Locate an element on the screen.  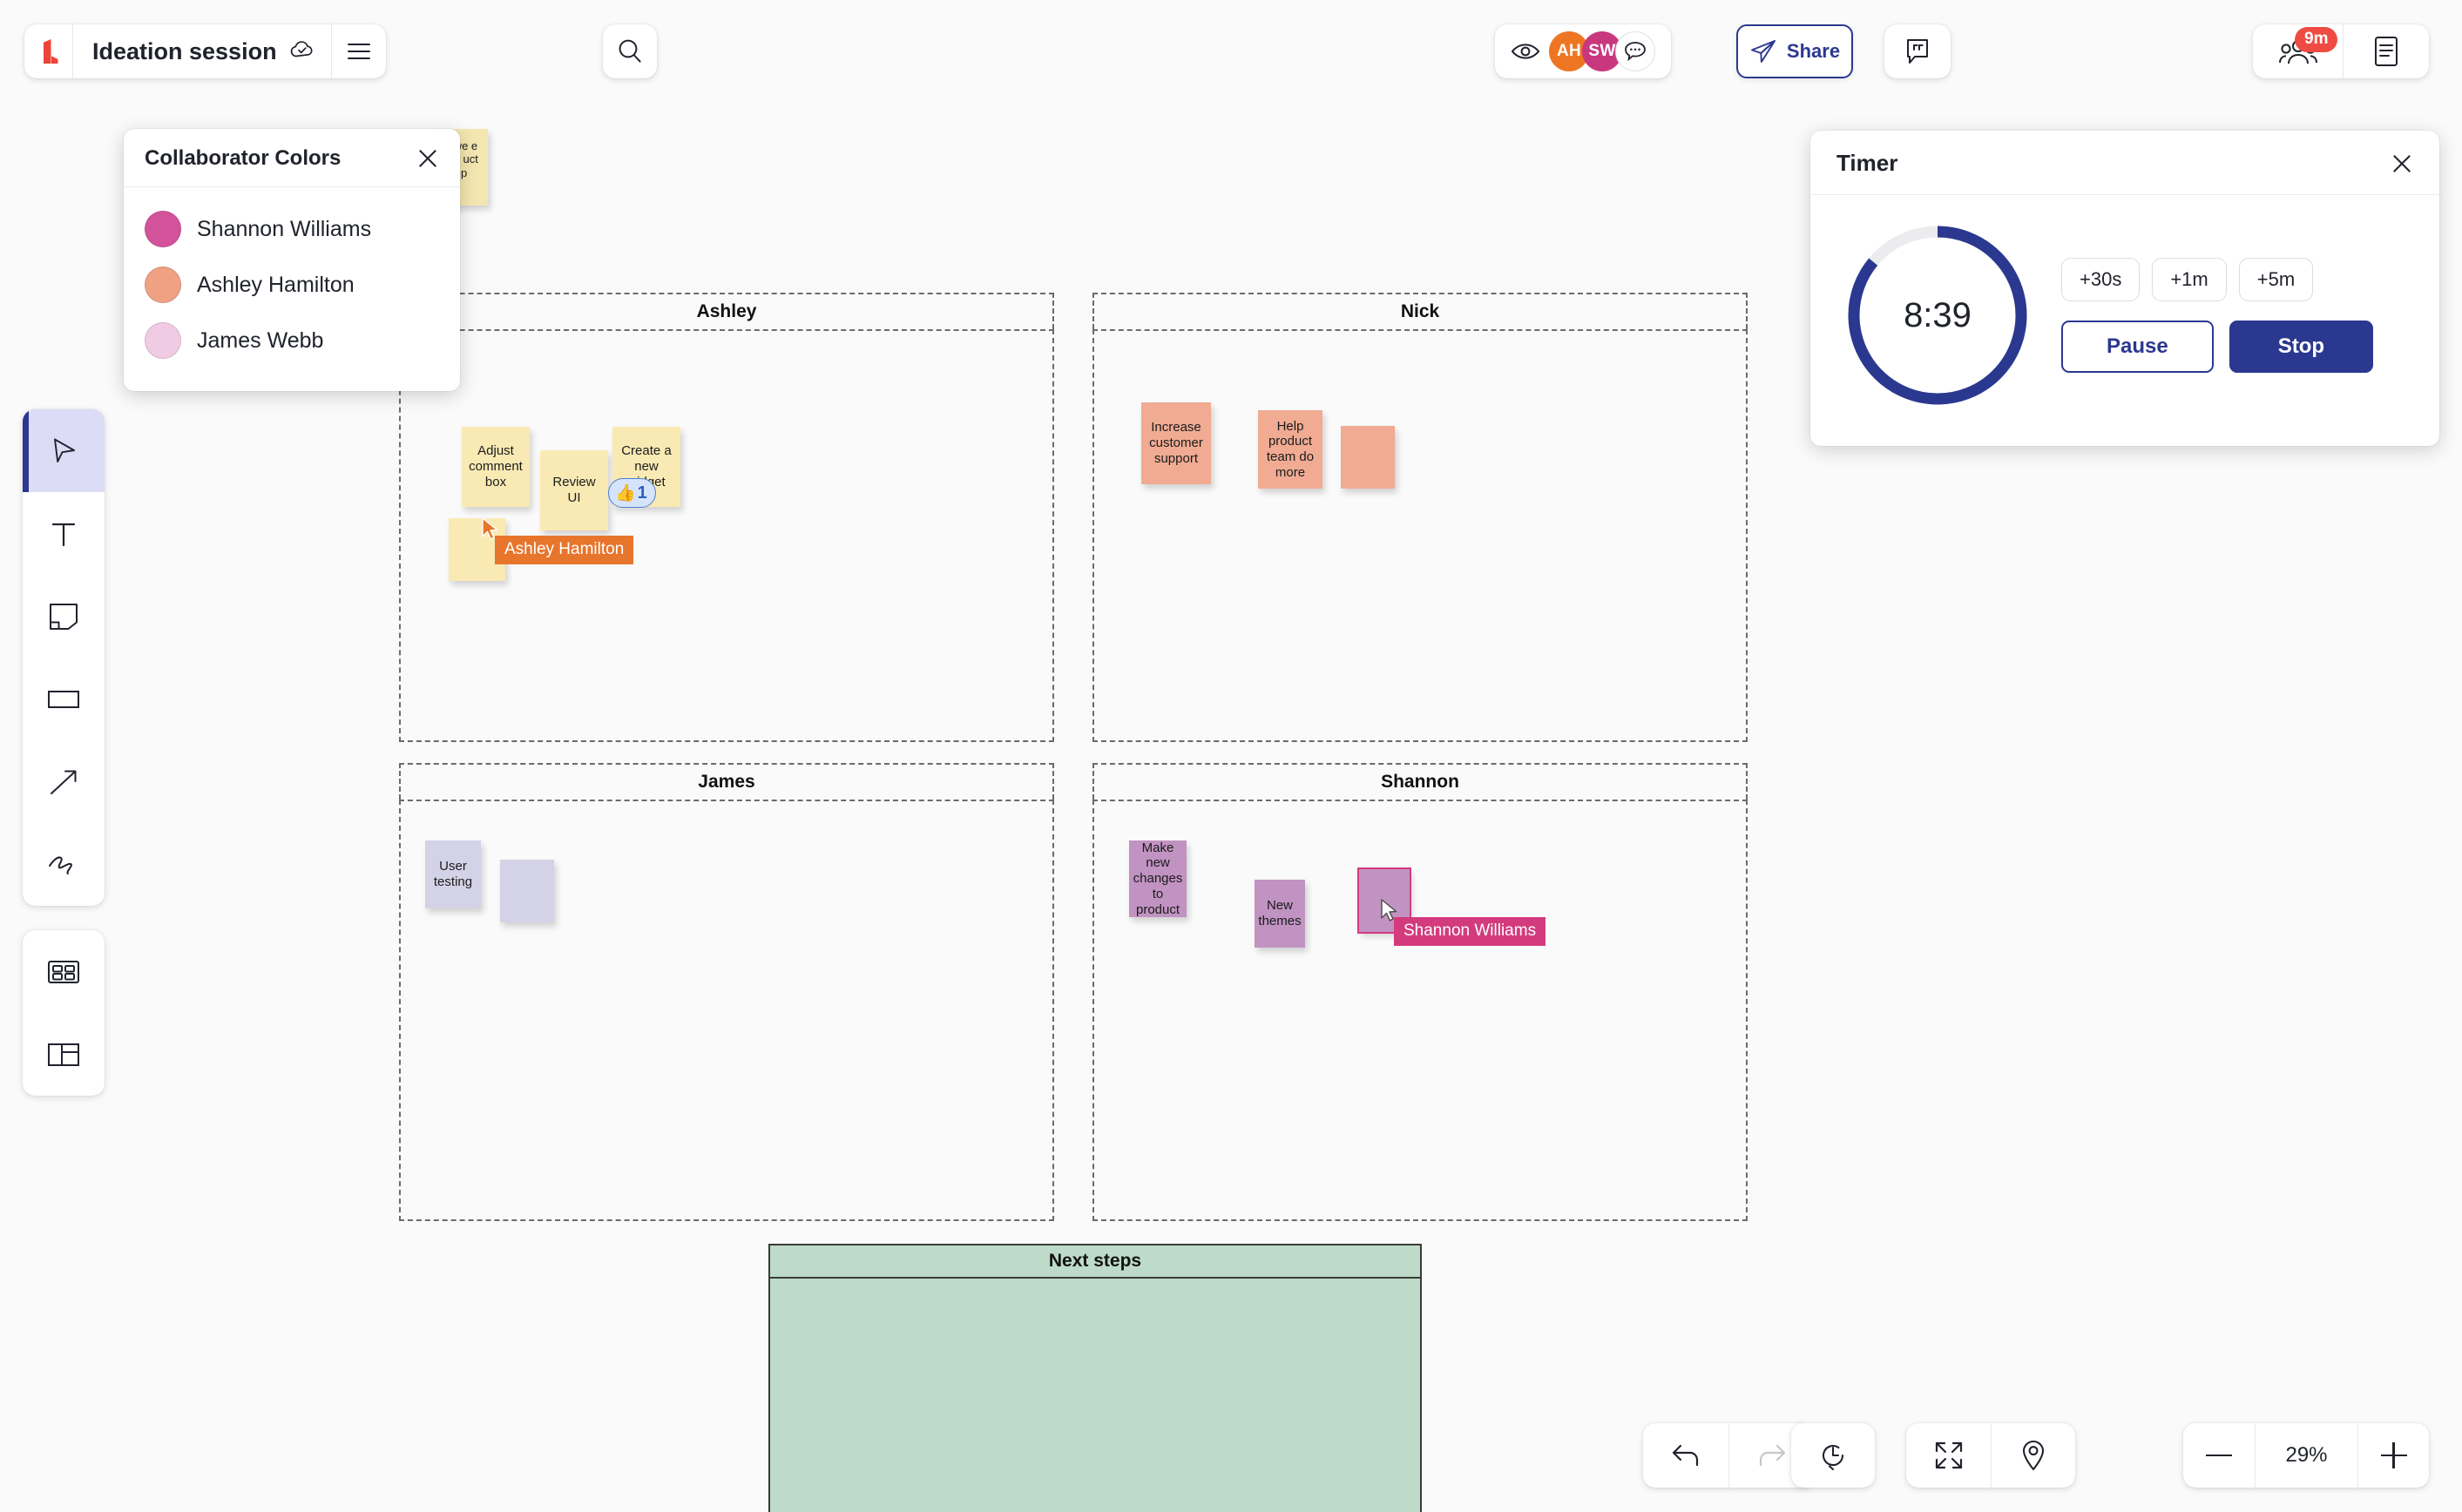
map-pin-icon is located at coordinates (2033, 1455).